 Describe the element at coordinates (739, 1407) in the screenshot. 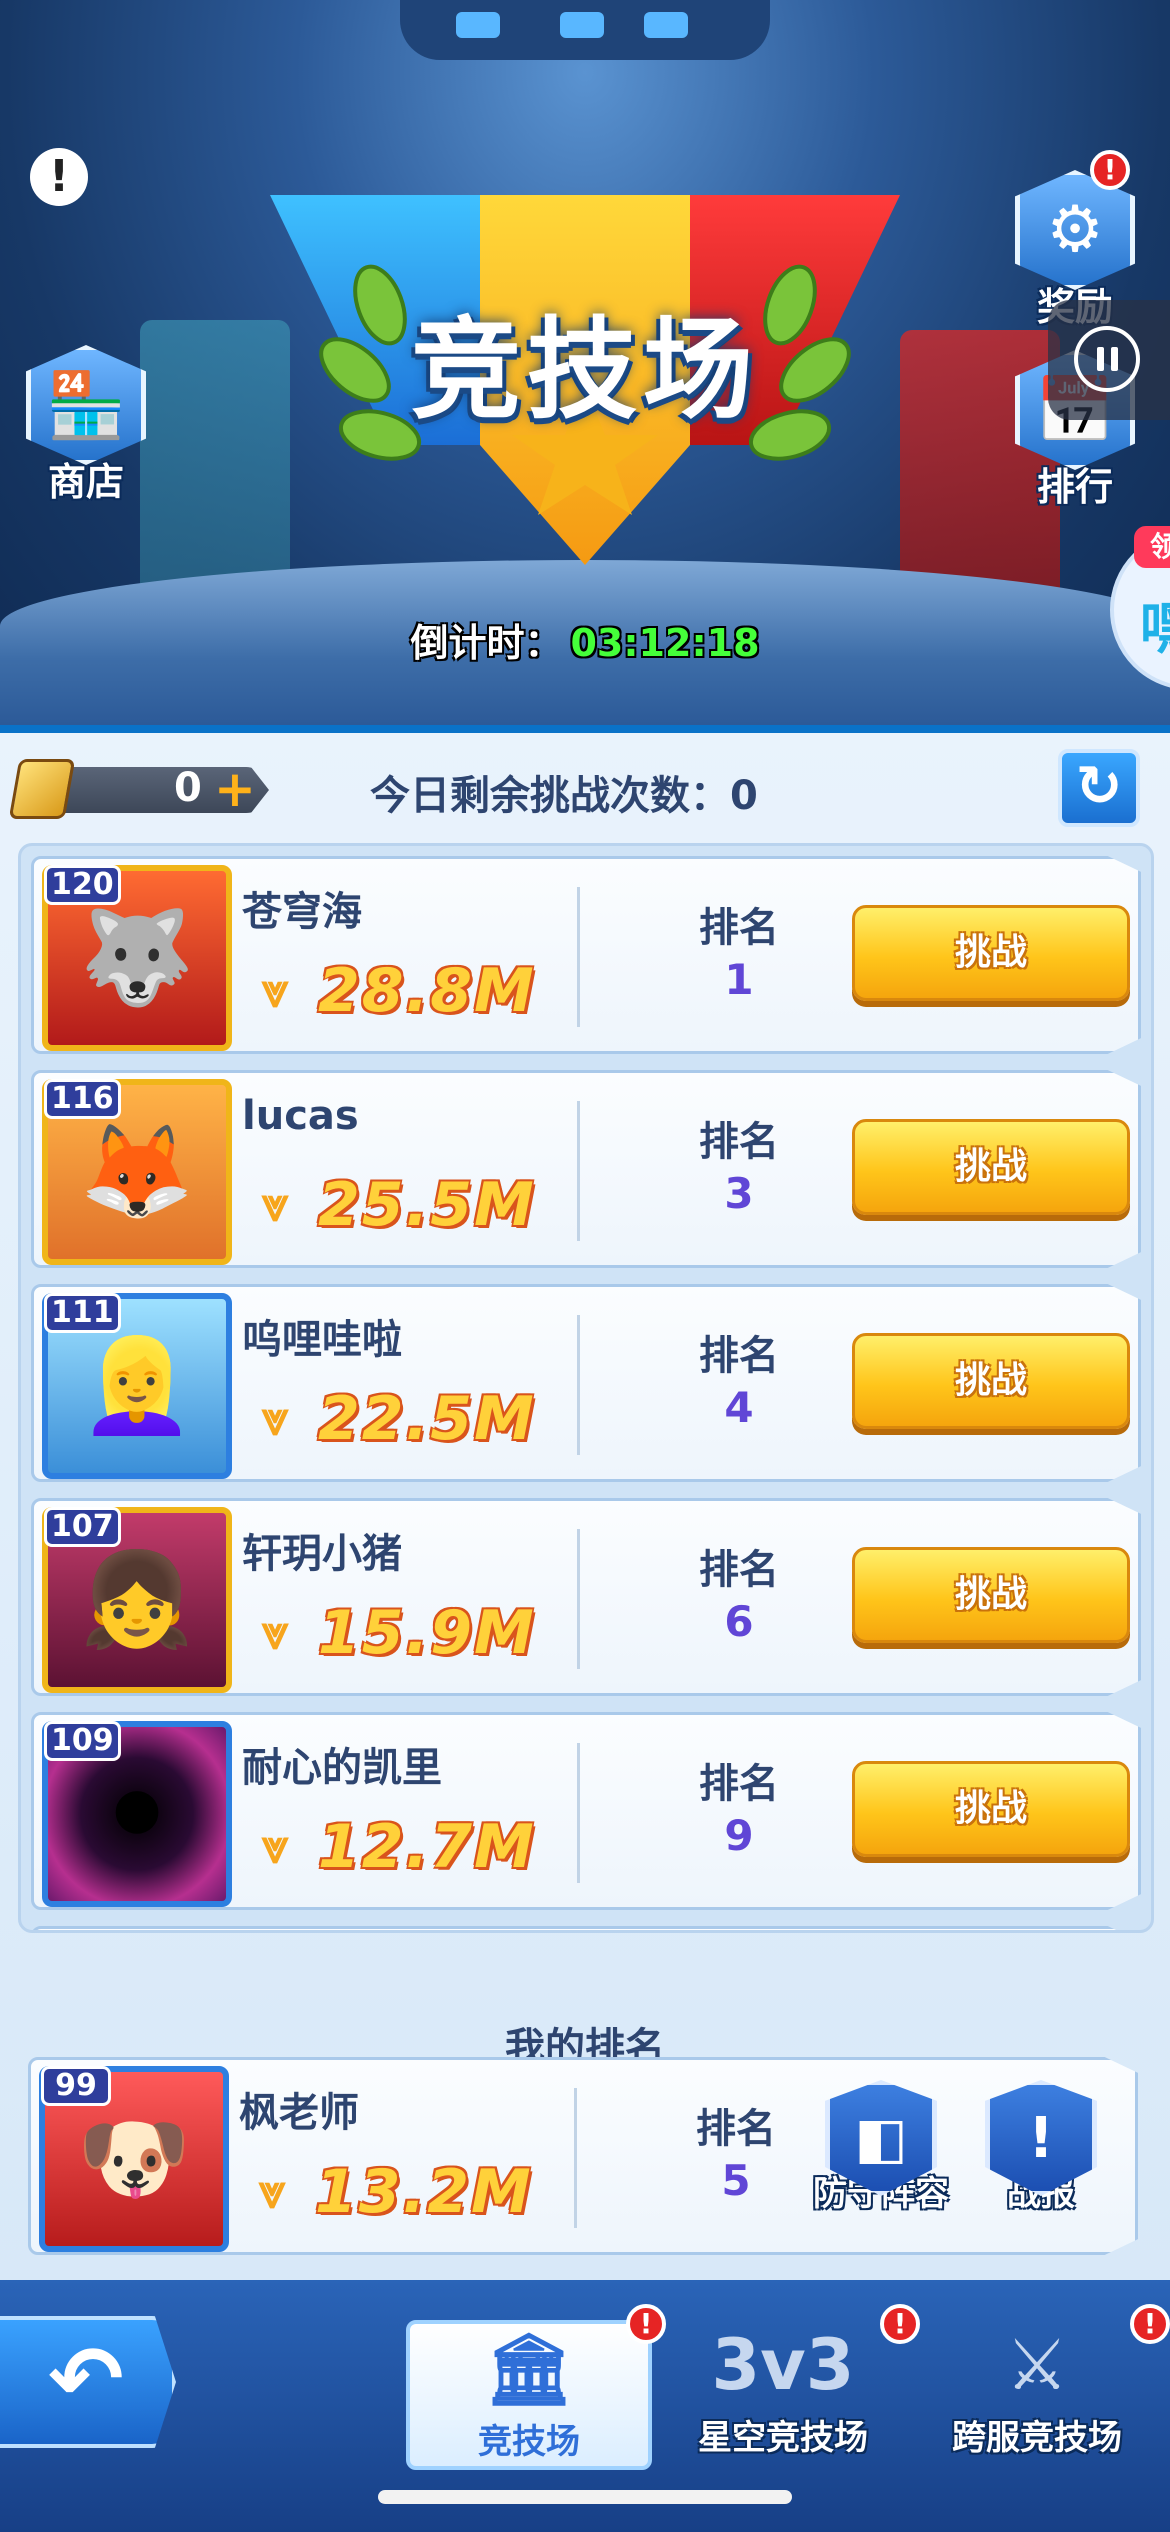

I see `rank-number: 4` at that location.